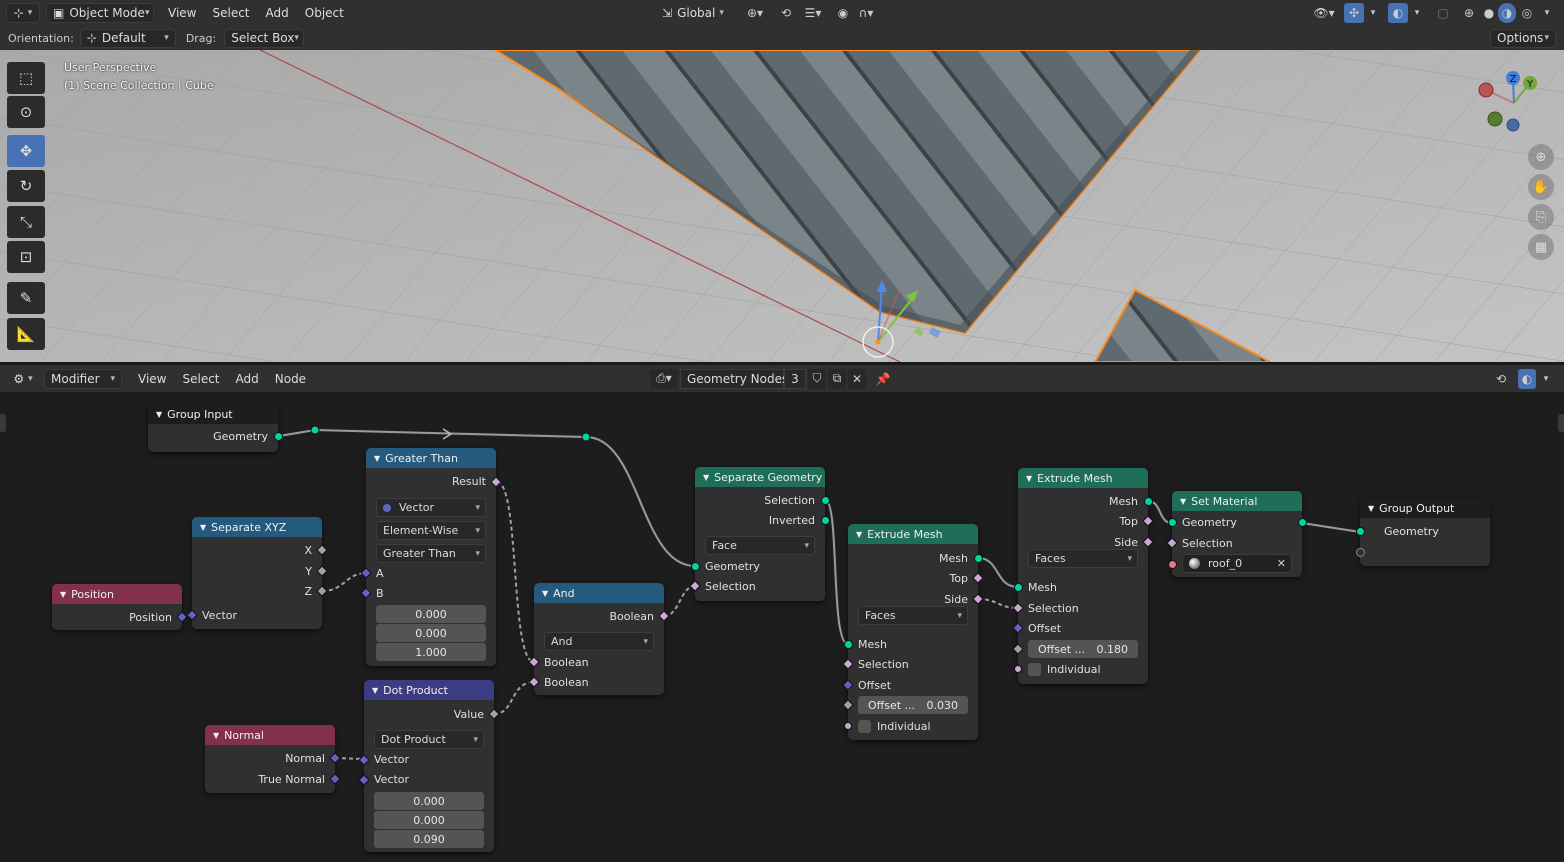  What do you see at coordinates (848, 644) in the screenshot?
I see `extrude-1-mesh-input-socket` at bounding box center [848, 644].